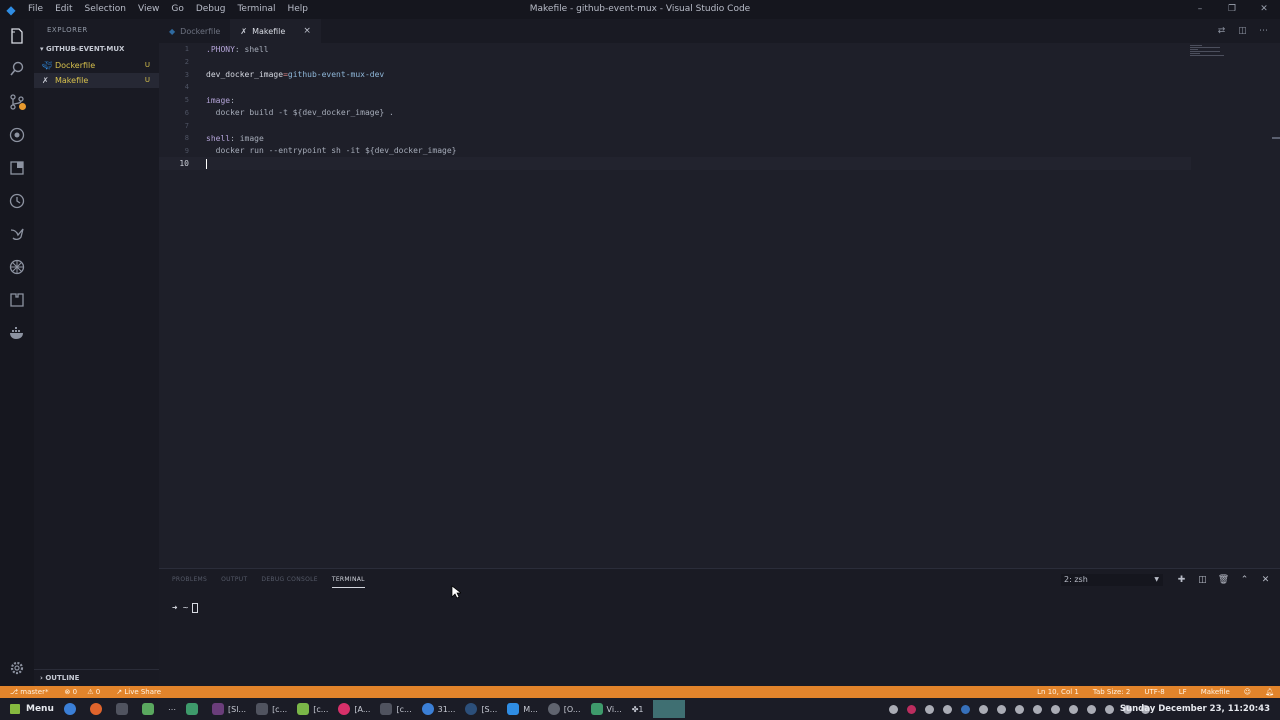 The height and width of the screenshot is (720, 1280). I want to click on menu-file: File, so click(35, 9).